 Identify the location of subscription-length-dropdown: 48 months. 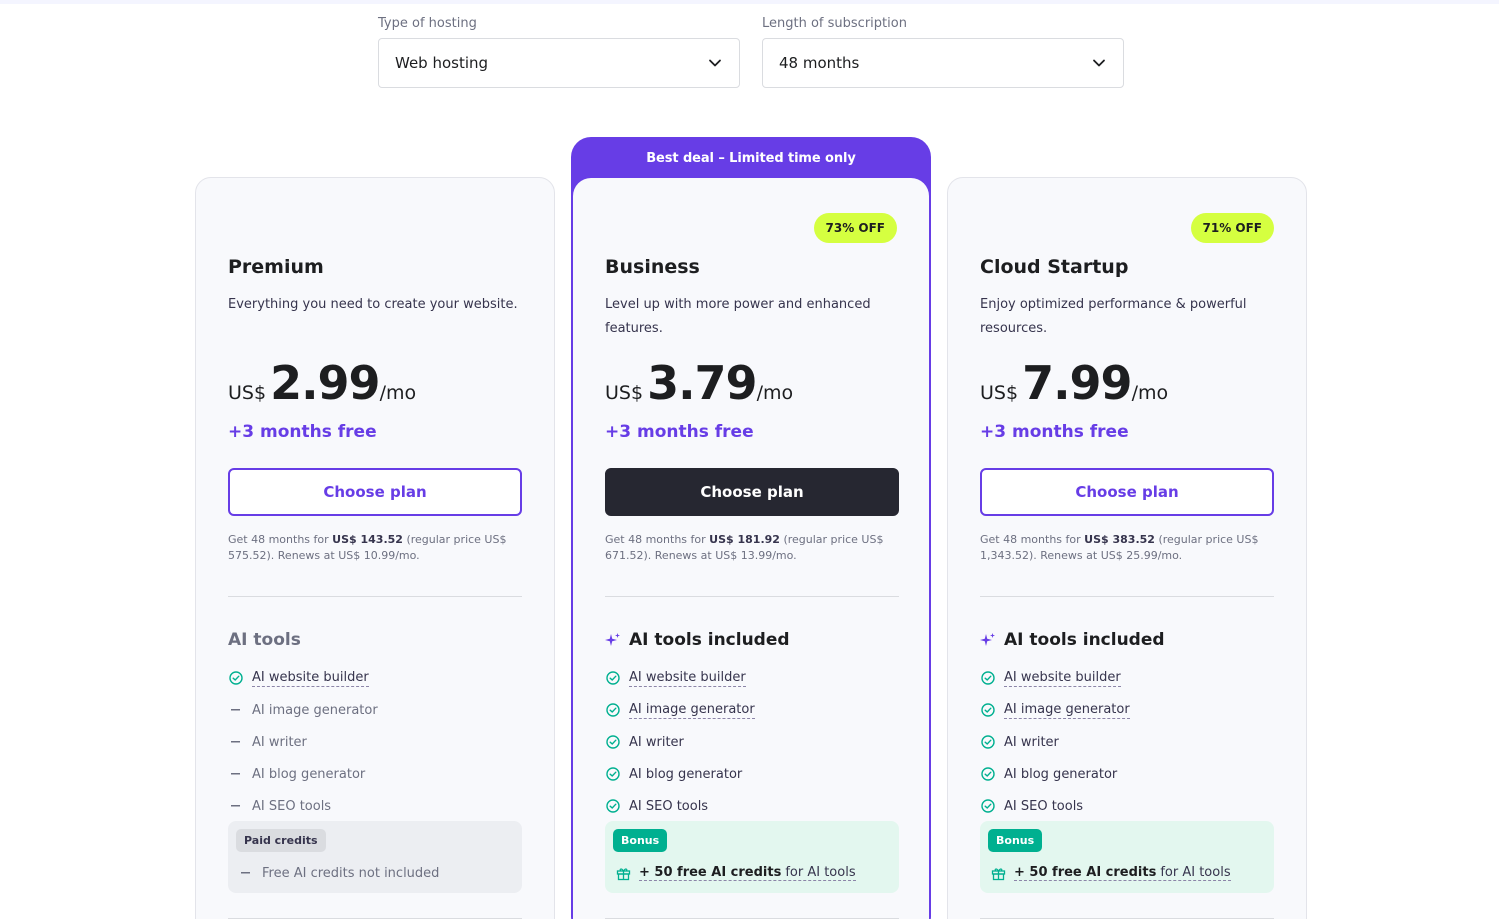
(943, 63).